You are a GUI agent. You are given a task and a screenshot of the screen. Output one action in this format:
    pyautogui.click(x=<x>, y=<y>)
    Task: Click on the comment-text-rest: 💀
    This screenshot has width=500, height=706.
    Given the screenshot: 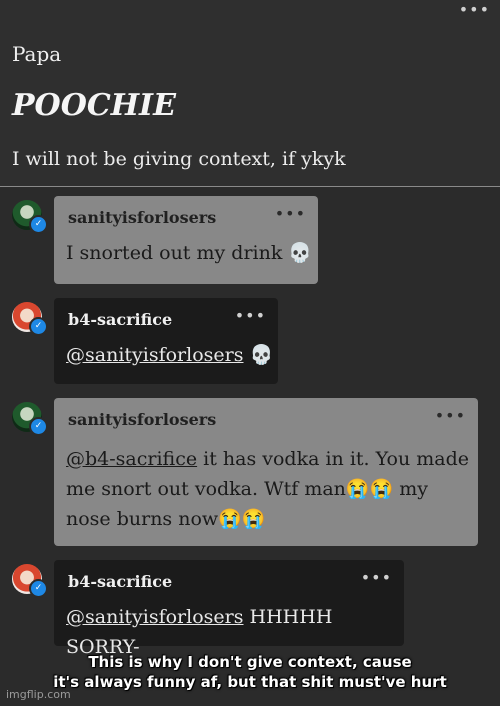 What is the action you would take?
    pyautogui.click(x=258, y=355)
    